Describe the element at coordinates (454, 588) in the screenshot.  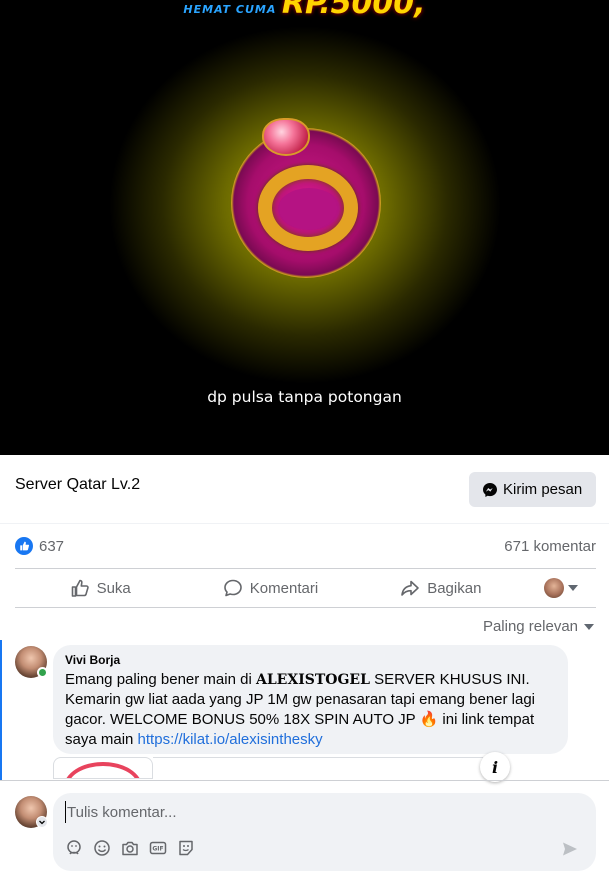
I see `share-label: Bagikan` at that location.